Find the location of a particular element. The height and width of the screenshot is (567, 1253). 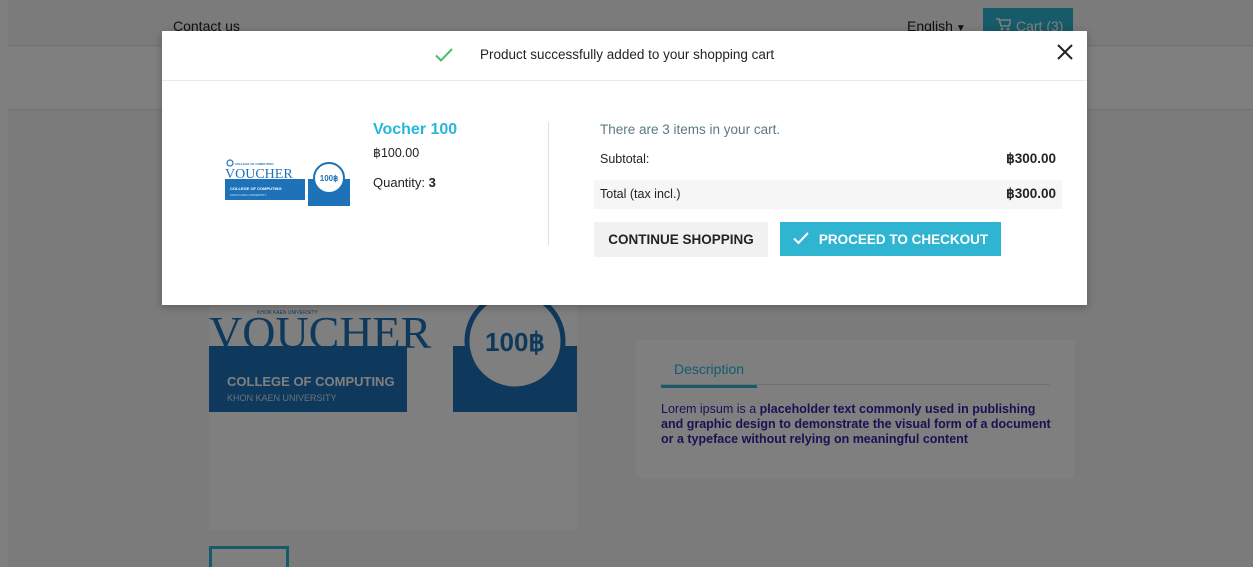

subtotal-label: Subtotal: is located at coordinates (625, 159).